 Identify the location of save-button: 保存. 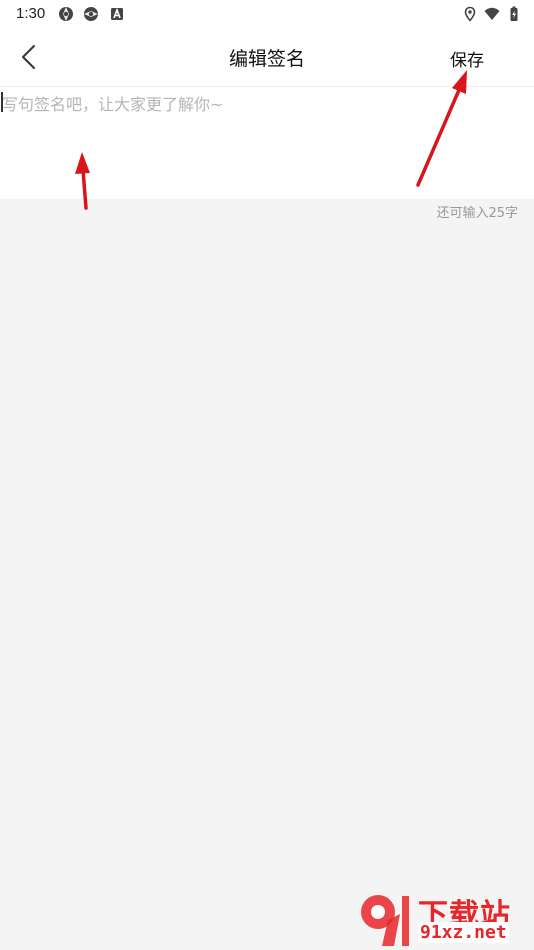
(467, 58).